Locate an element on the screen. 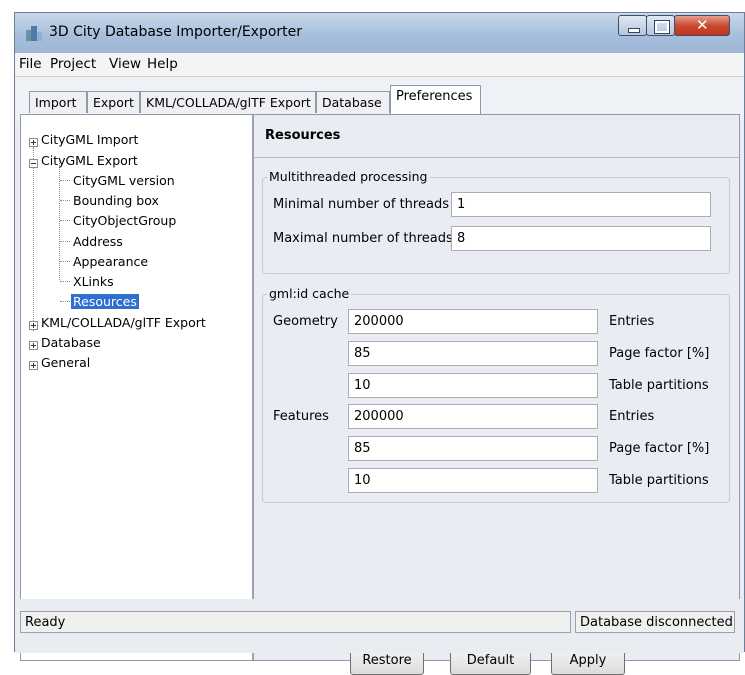 The height and width of the screenshot is (675, 745). tree-item-citygml-import: CityGML Import is located at coordinates (89, 139).